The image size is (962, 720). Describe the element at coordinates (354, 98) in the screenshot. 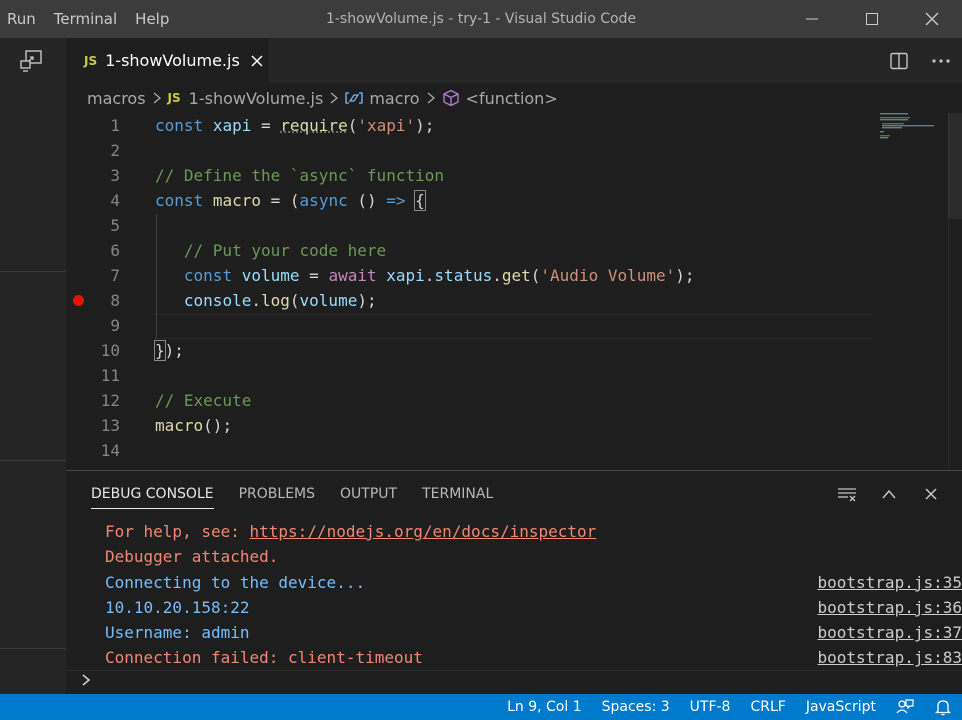

I see `variable-icon` at that location.